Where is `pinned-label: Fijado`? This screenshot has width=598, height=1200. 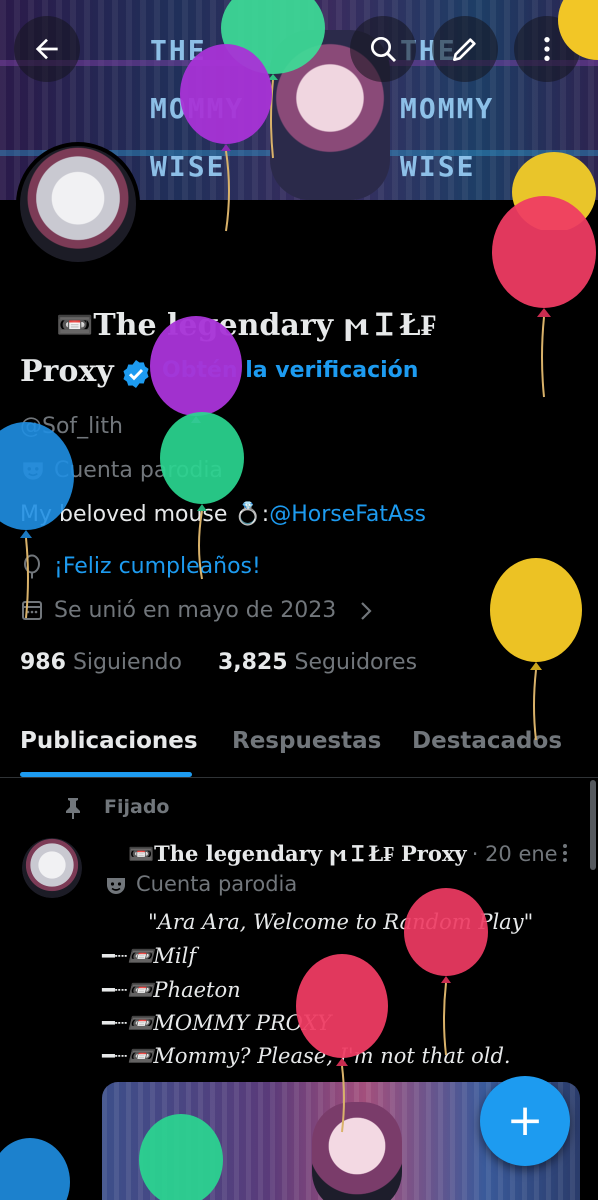
pinned-label: Fijado is located at coordinates (137, 807).